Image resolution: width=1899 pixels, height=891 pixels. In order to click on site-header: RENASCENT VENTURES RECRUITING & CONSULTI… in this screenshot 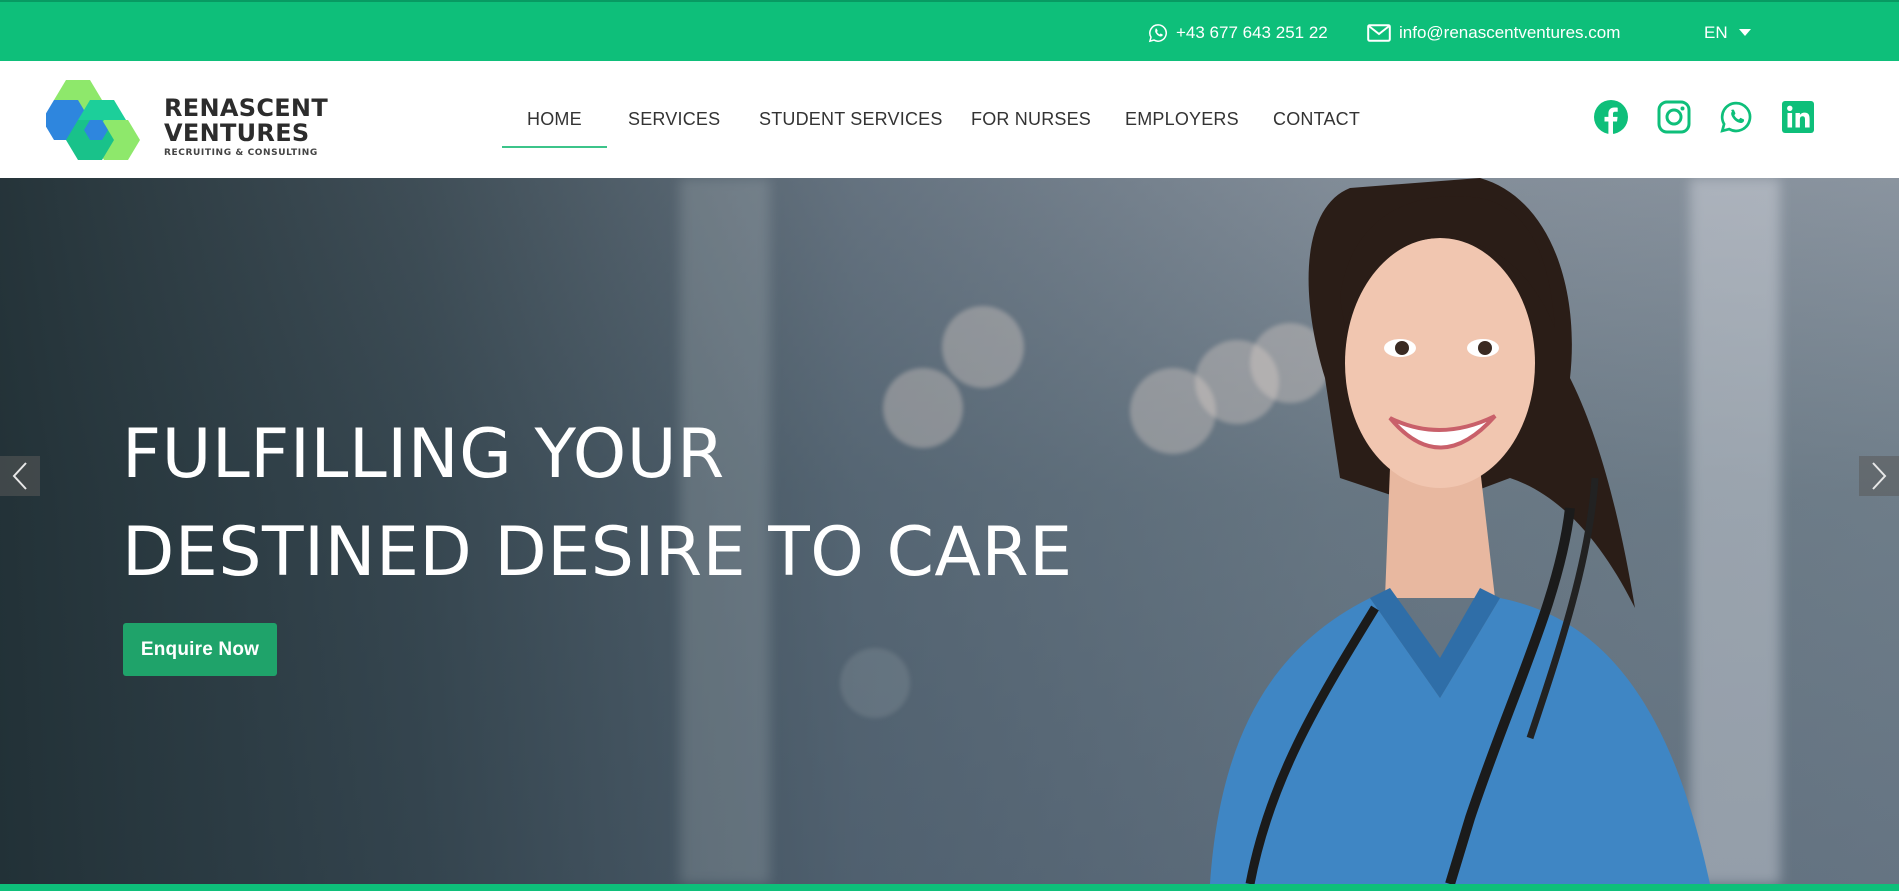, I will do `click(949, 119)`.